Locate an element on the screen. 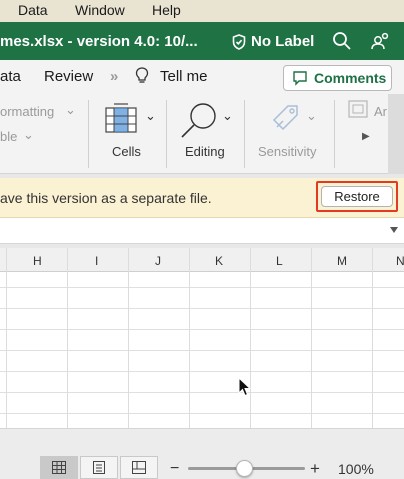 The height and width of the screenshot is (479, 404). sensitivity-label: No Label is located at coordinates (273, 41).